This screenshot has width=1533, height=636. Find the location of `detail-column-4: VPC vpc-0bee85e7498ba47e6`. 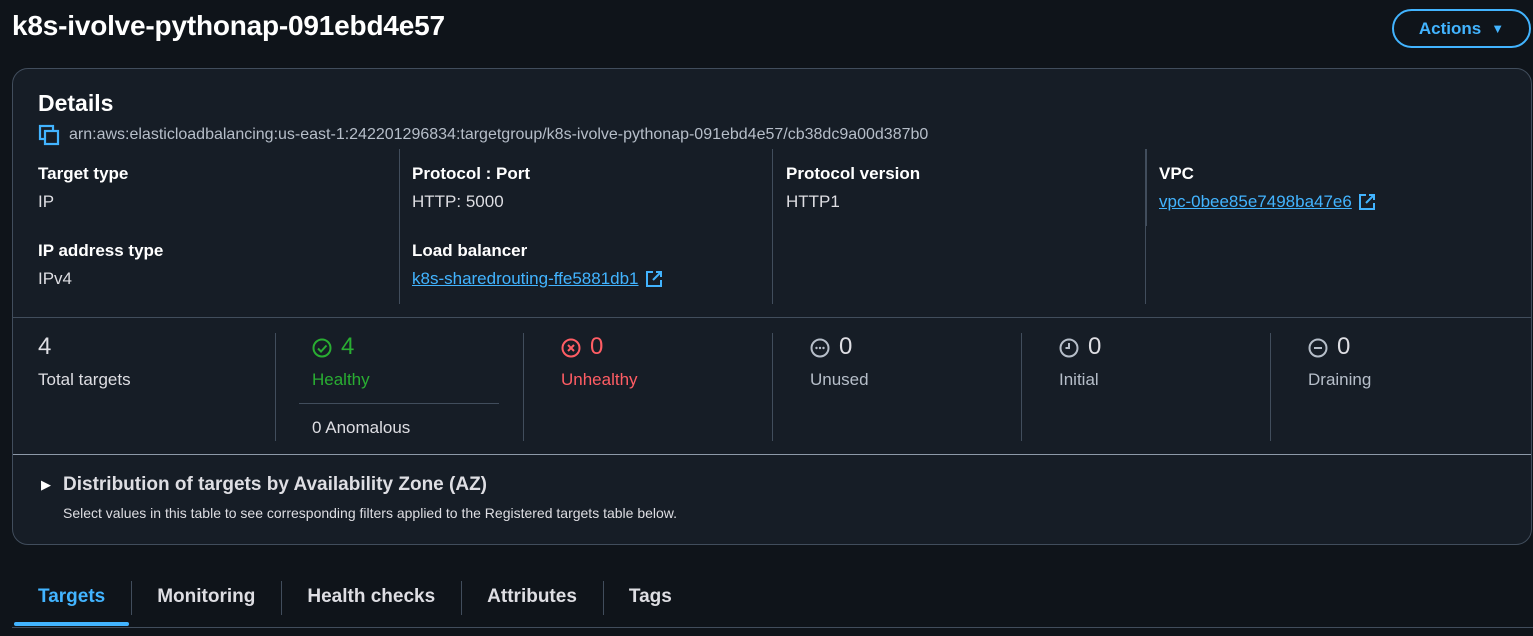

detail-column-4: VPC vpc-0bee85e7498ba47e6 is located at coordinates (1339, 226).